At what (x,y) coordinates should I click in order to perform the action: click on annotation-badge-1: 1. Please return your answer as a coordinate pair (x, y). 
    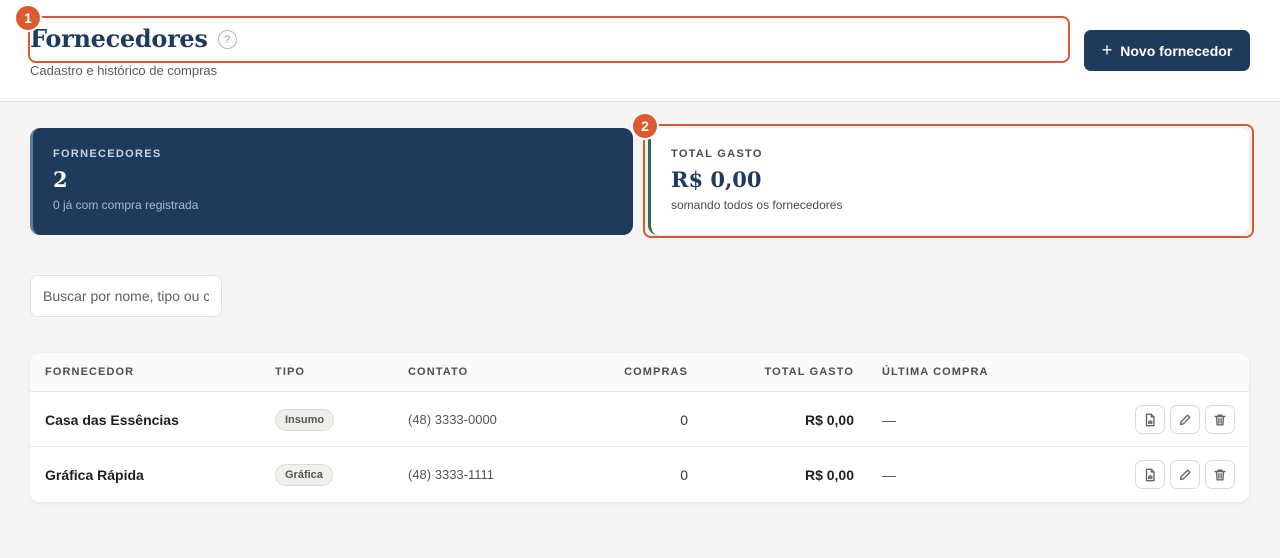
    Looking at the image, I should click on (28, 18).